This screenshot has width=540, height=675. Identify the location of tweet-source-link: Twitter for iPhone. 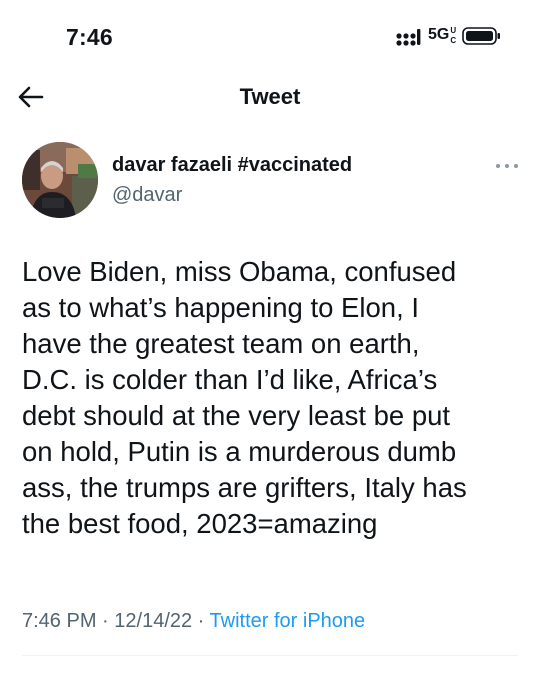
(288, 621).